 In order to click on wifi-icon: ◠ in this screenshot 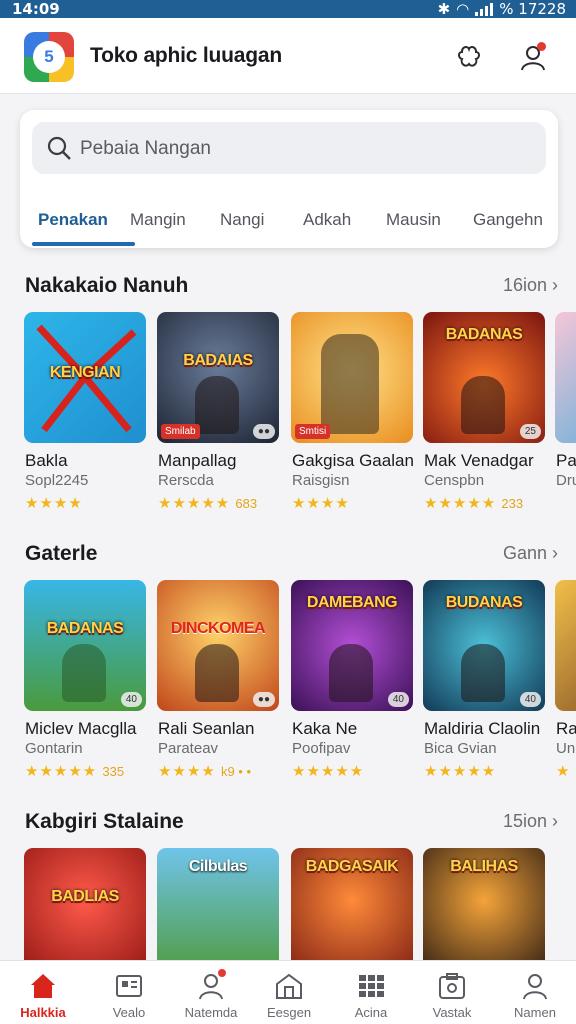, I will do `click(463, 9)`.